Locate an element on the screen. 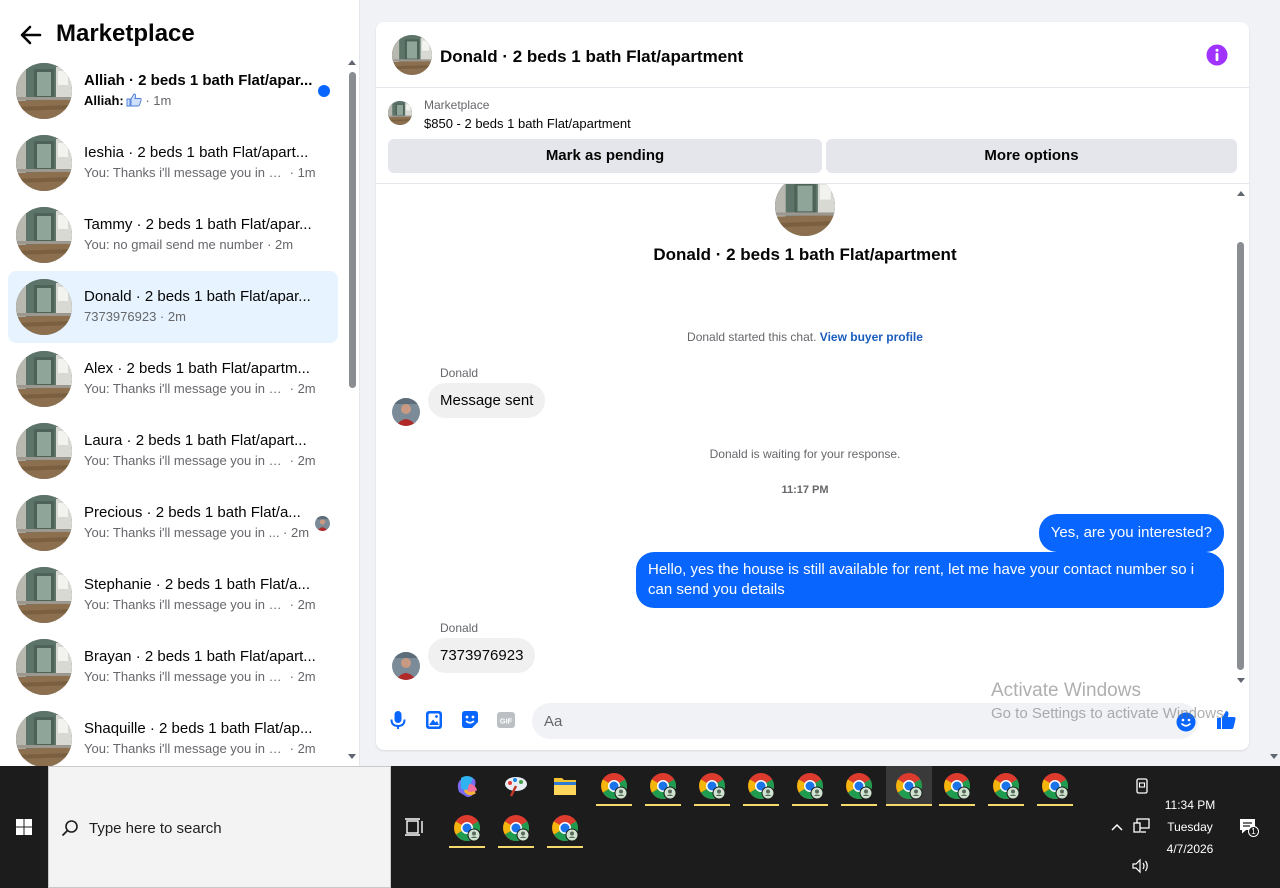 The width and height of the screenshot is (1280, 888). message-timestamp: 11:17 PM is located at coordinates (805, 490).